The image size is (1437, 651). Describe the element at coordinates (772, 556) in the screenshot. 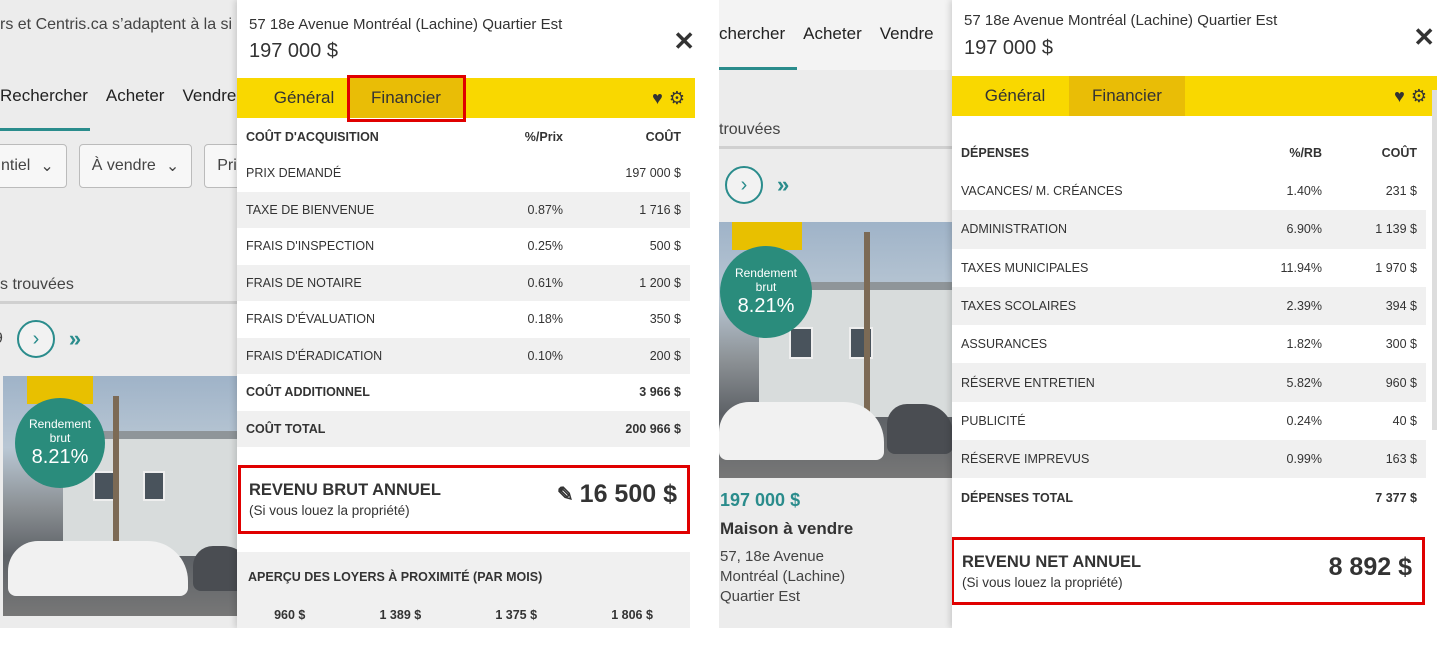

I see `listing-address-line: 57, 18e Avenue` at that location.